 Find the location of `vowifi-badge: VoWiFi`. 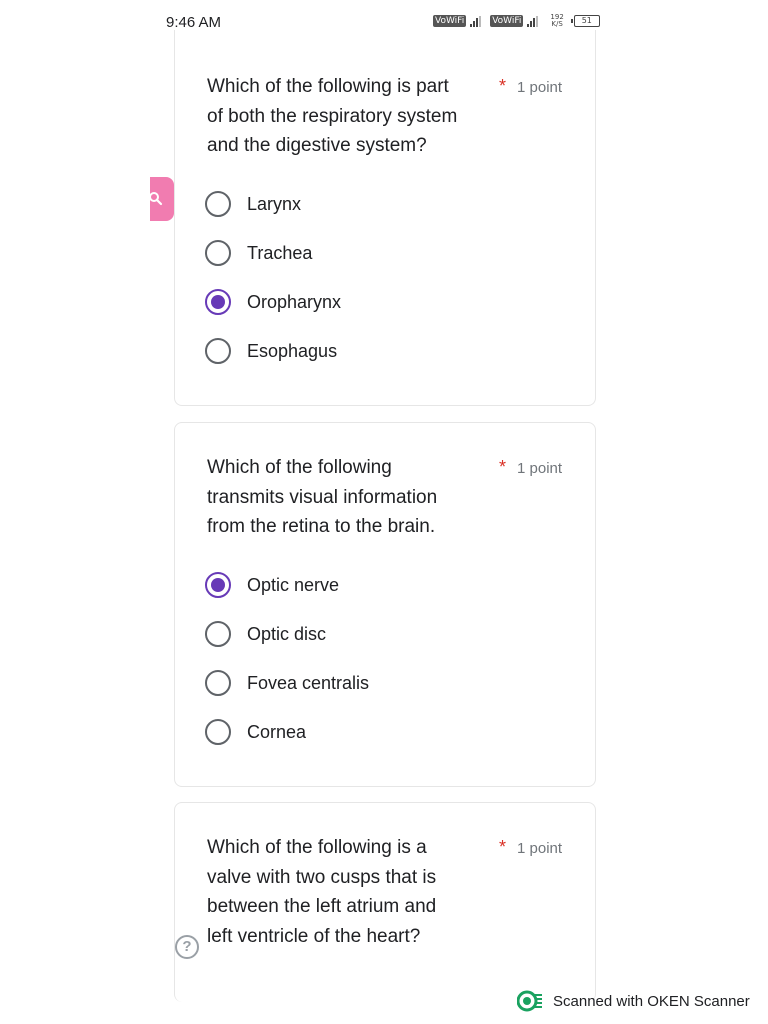

vowifi-badge: VoWiFi is located at coordinates (450, 21).